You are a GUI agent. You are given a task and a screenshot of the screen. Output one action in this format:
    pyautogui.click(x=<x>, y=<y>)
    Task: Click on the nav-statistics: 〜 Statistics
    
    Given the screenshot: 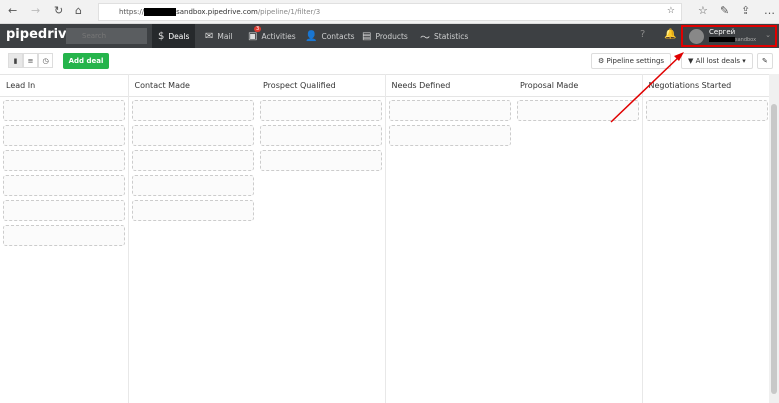 What is the action you would take?
    pyautogui.click(x=444, y=36)
    